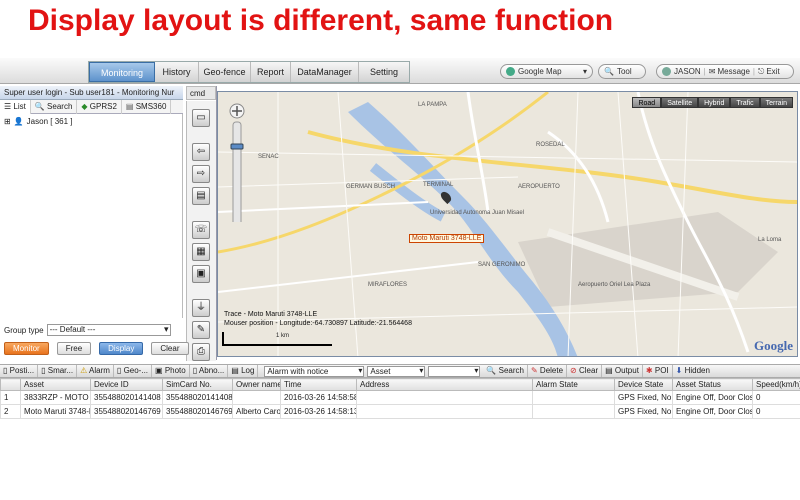 Image resolution: width=800 pixels, height=500 pixels. Describe the element at coordinates (177, 72) in the screenshot. I see `tab-history: History` at that location.